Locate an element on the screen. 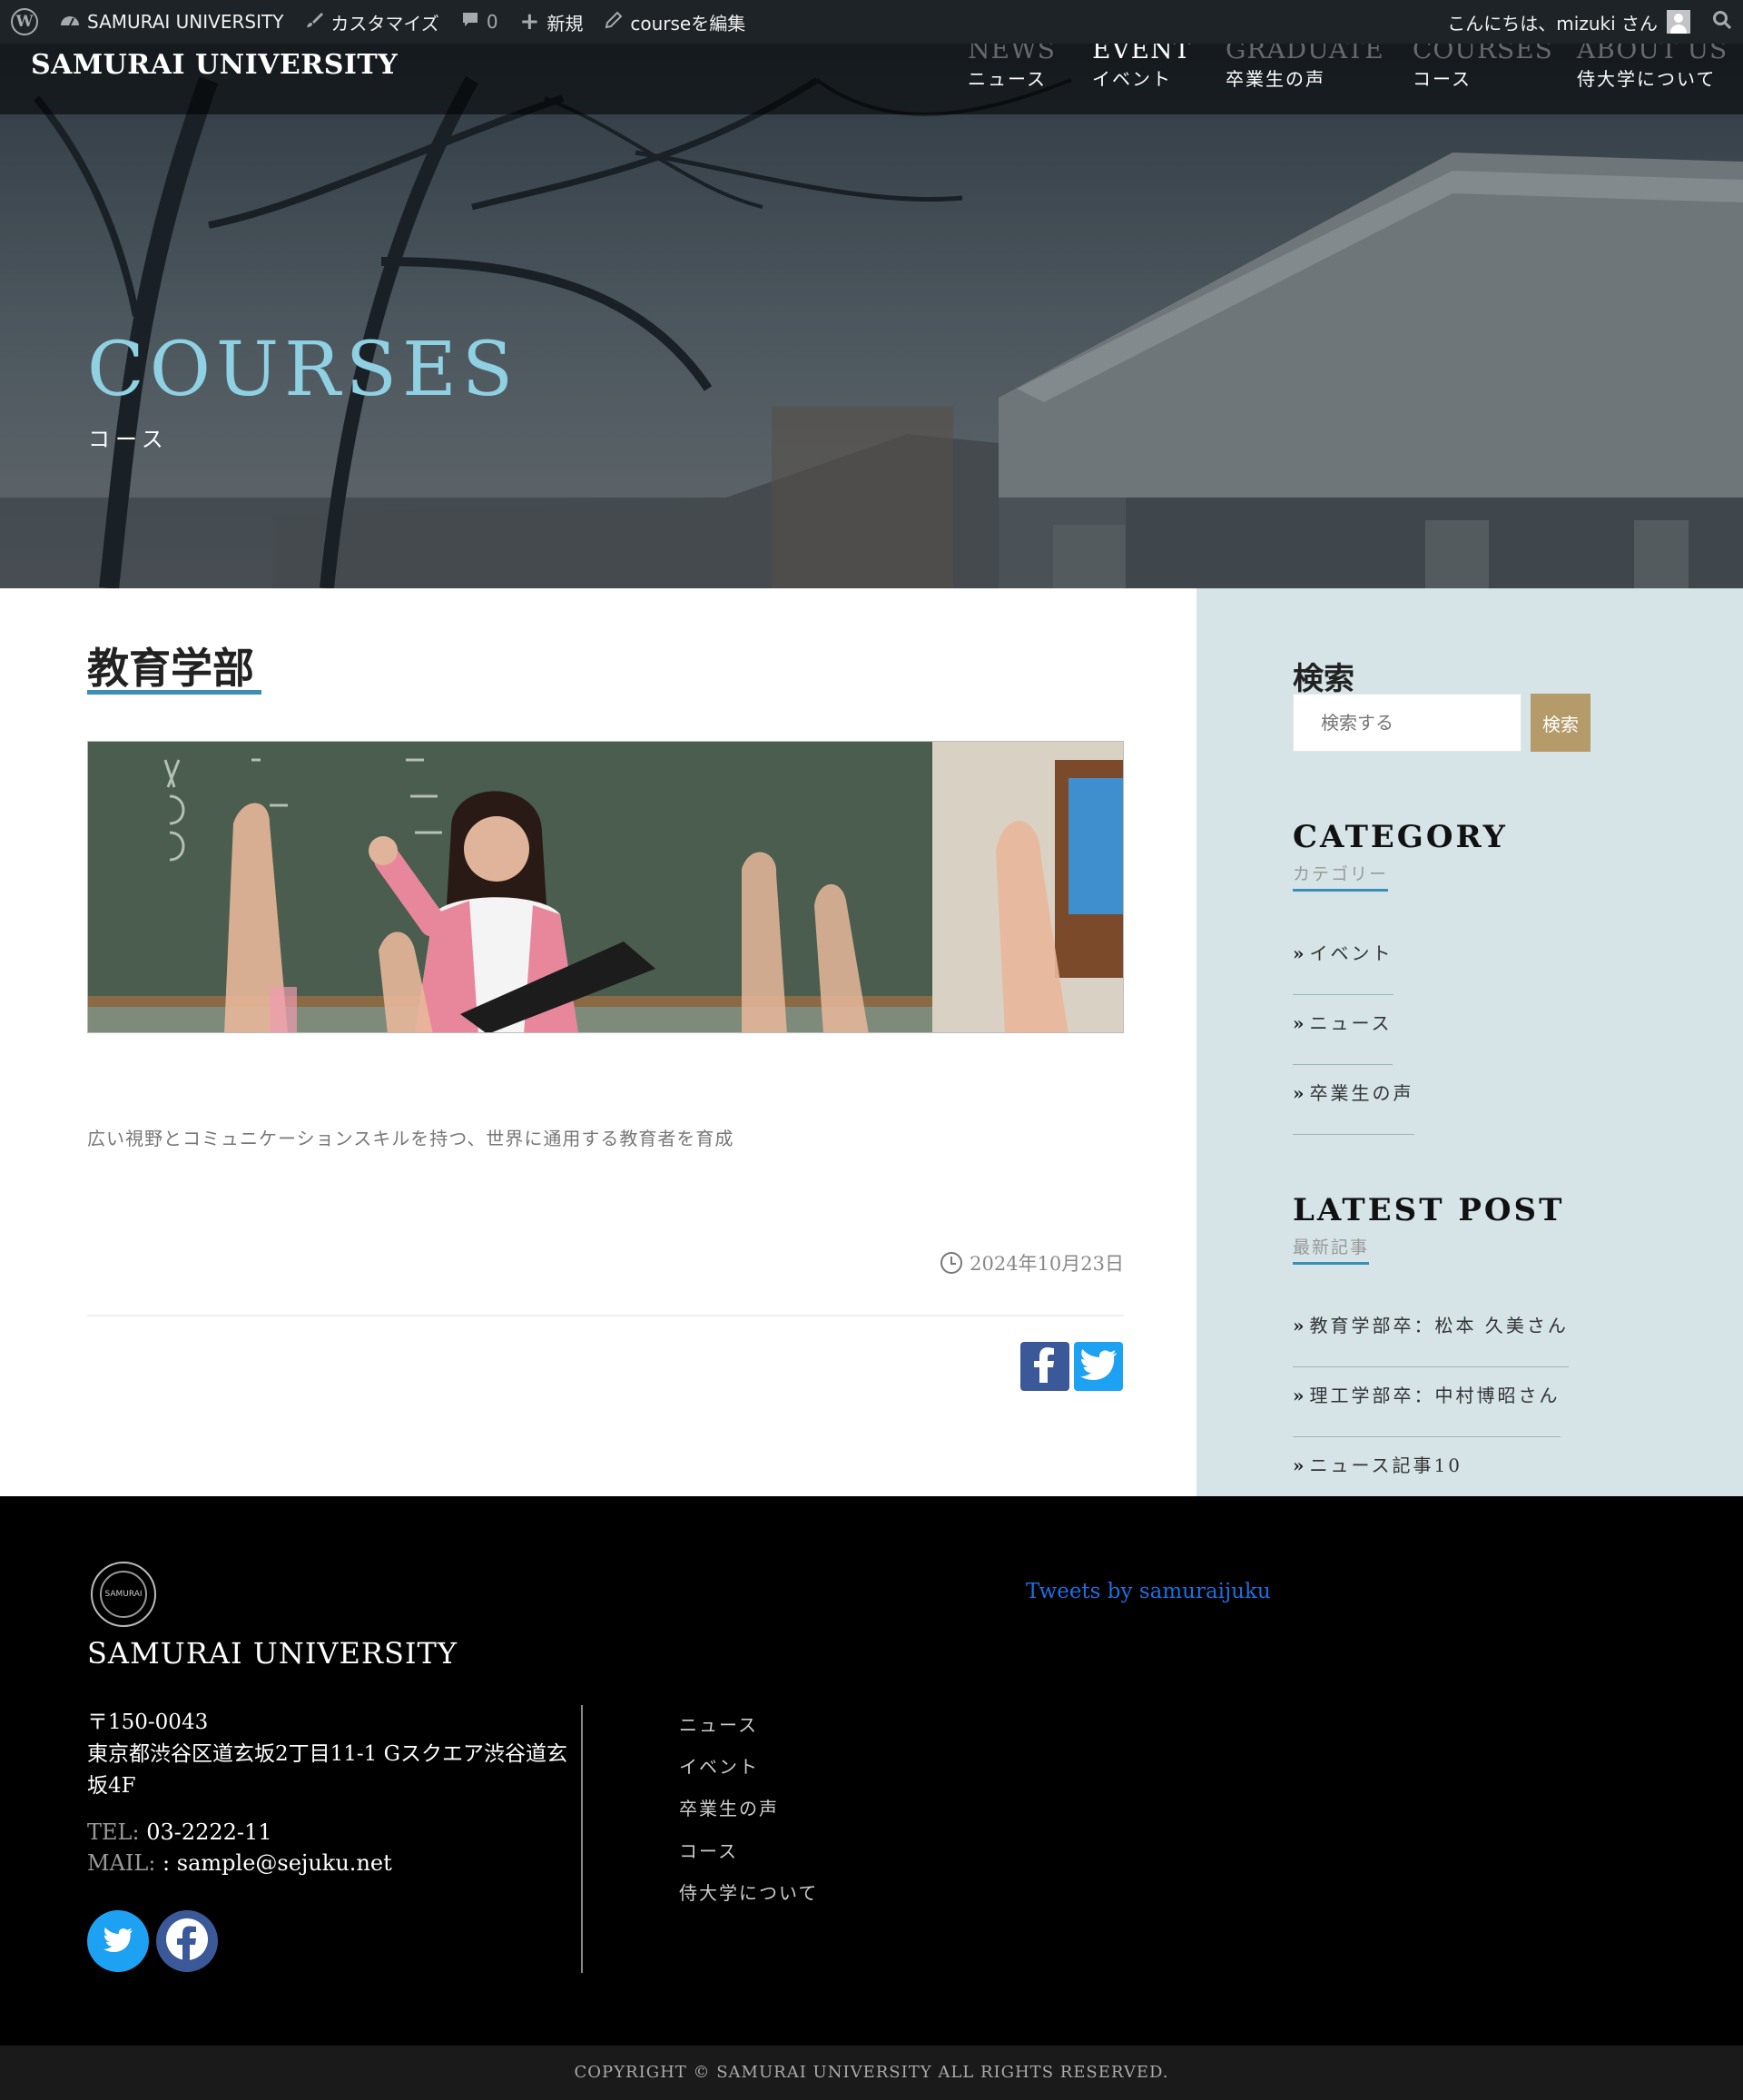 The height and width of the screenshot is (2100, 1743). admin-edit-label: courseを編集 is located at coordinates (688, 23).